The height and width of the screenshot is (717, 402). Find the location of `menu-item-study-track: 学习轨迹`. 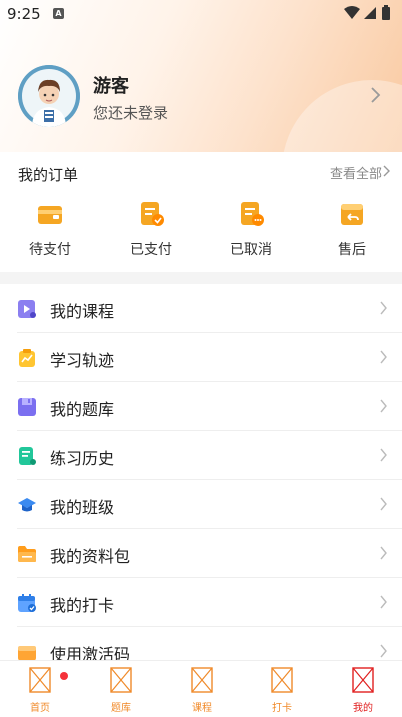

menu-item-study-track: 学习轨迹 is located at coordinates (201, 357).